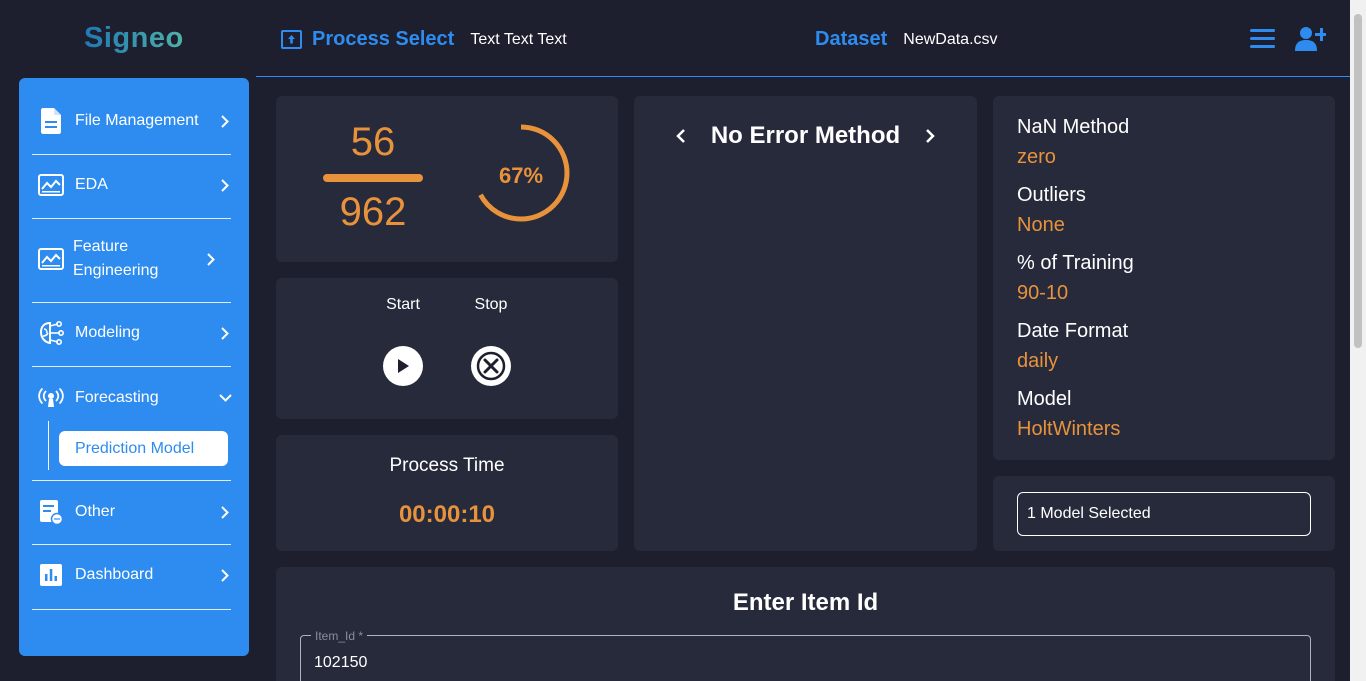 The image size is (1366, 681). What do you see at coordinates (225, 398) in the screenshot?
I see `chevron-down-icon` at bounding box center [225, 398].